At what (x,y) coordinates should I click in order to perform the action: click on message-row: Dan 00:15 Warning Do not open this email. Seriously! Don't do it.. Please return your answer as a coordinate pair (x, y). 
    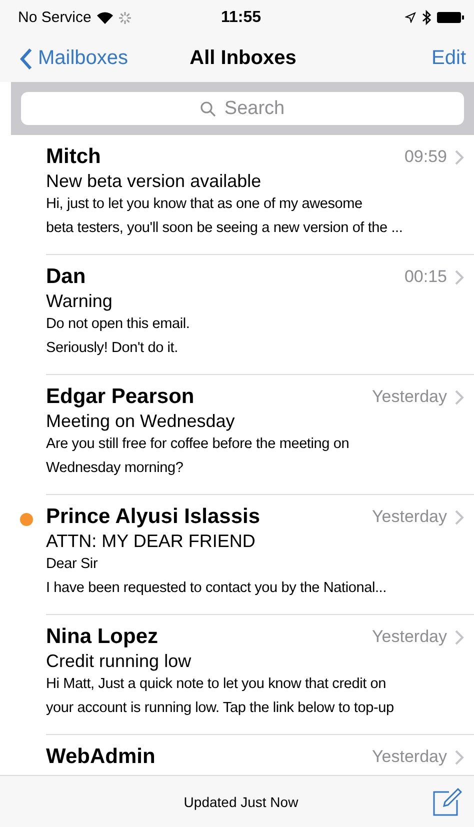
    Looking at the image, I should click on (260, 315).